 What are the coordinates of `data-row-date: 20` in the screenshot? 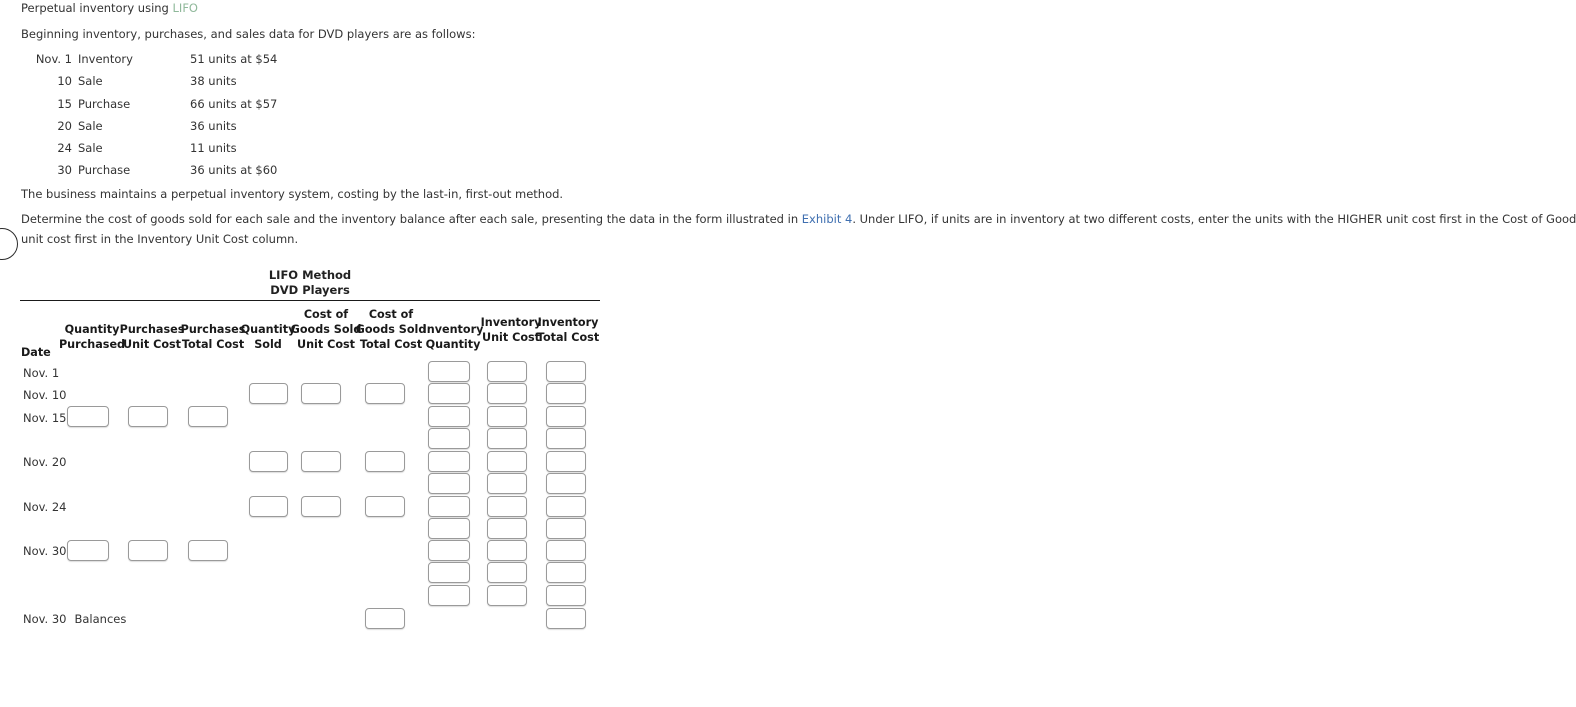 It's located at (64, 126).